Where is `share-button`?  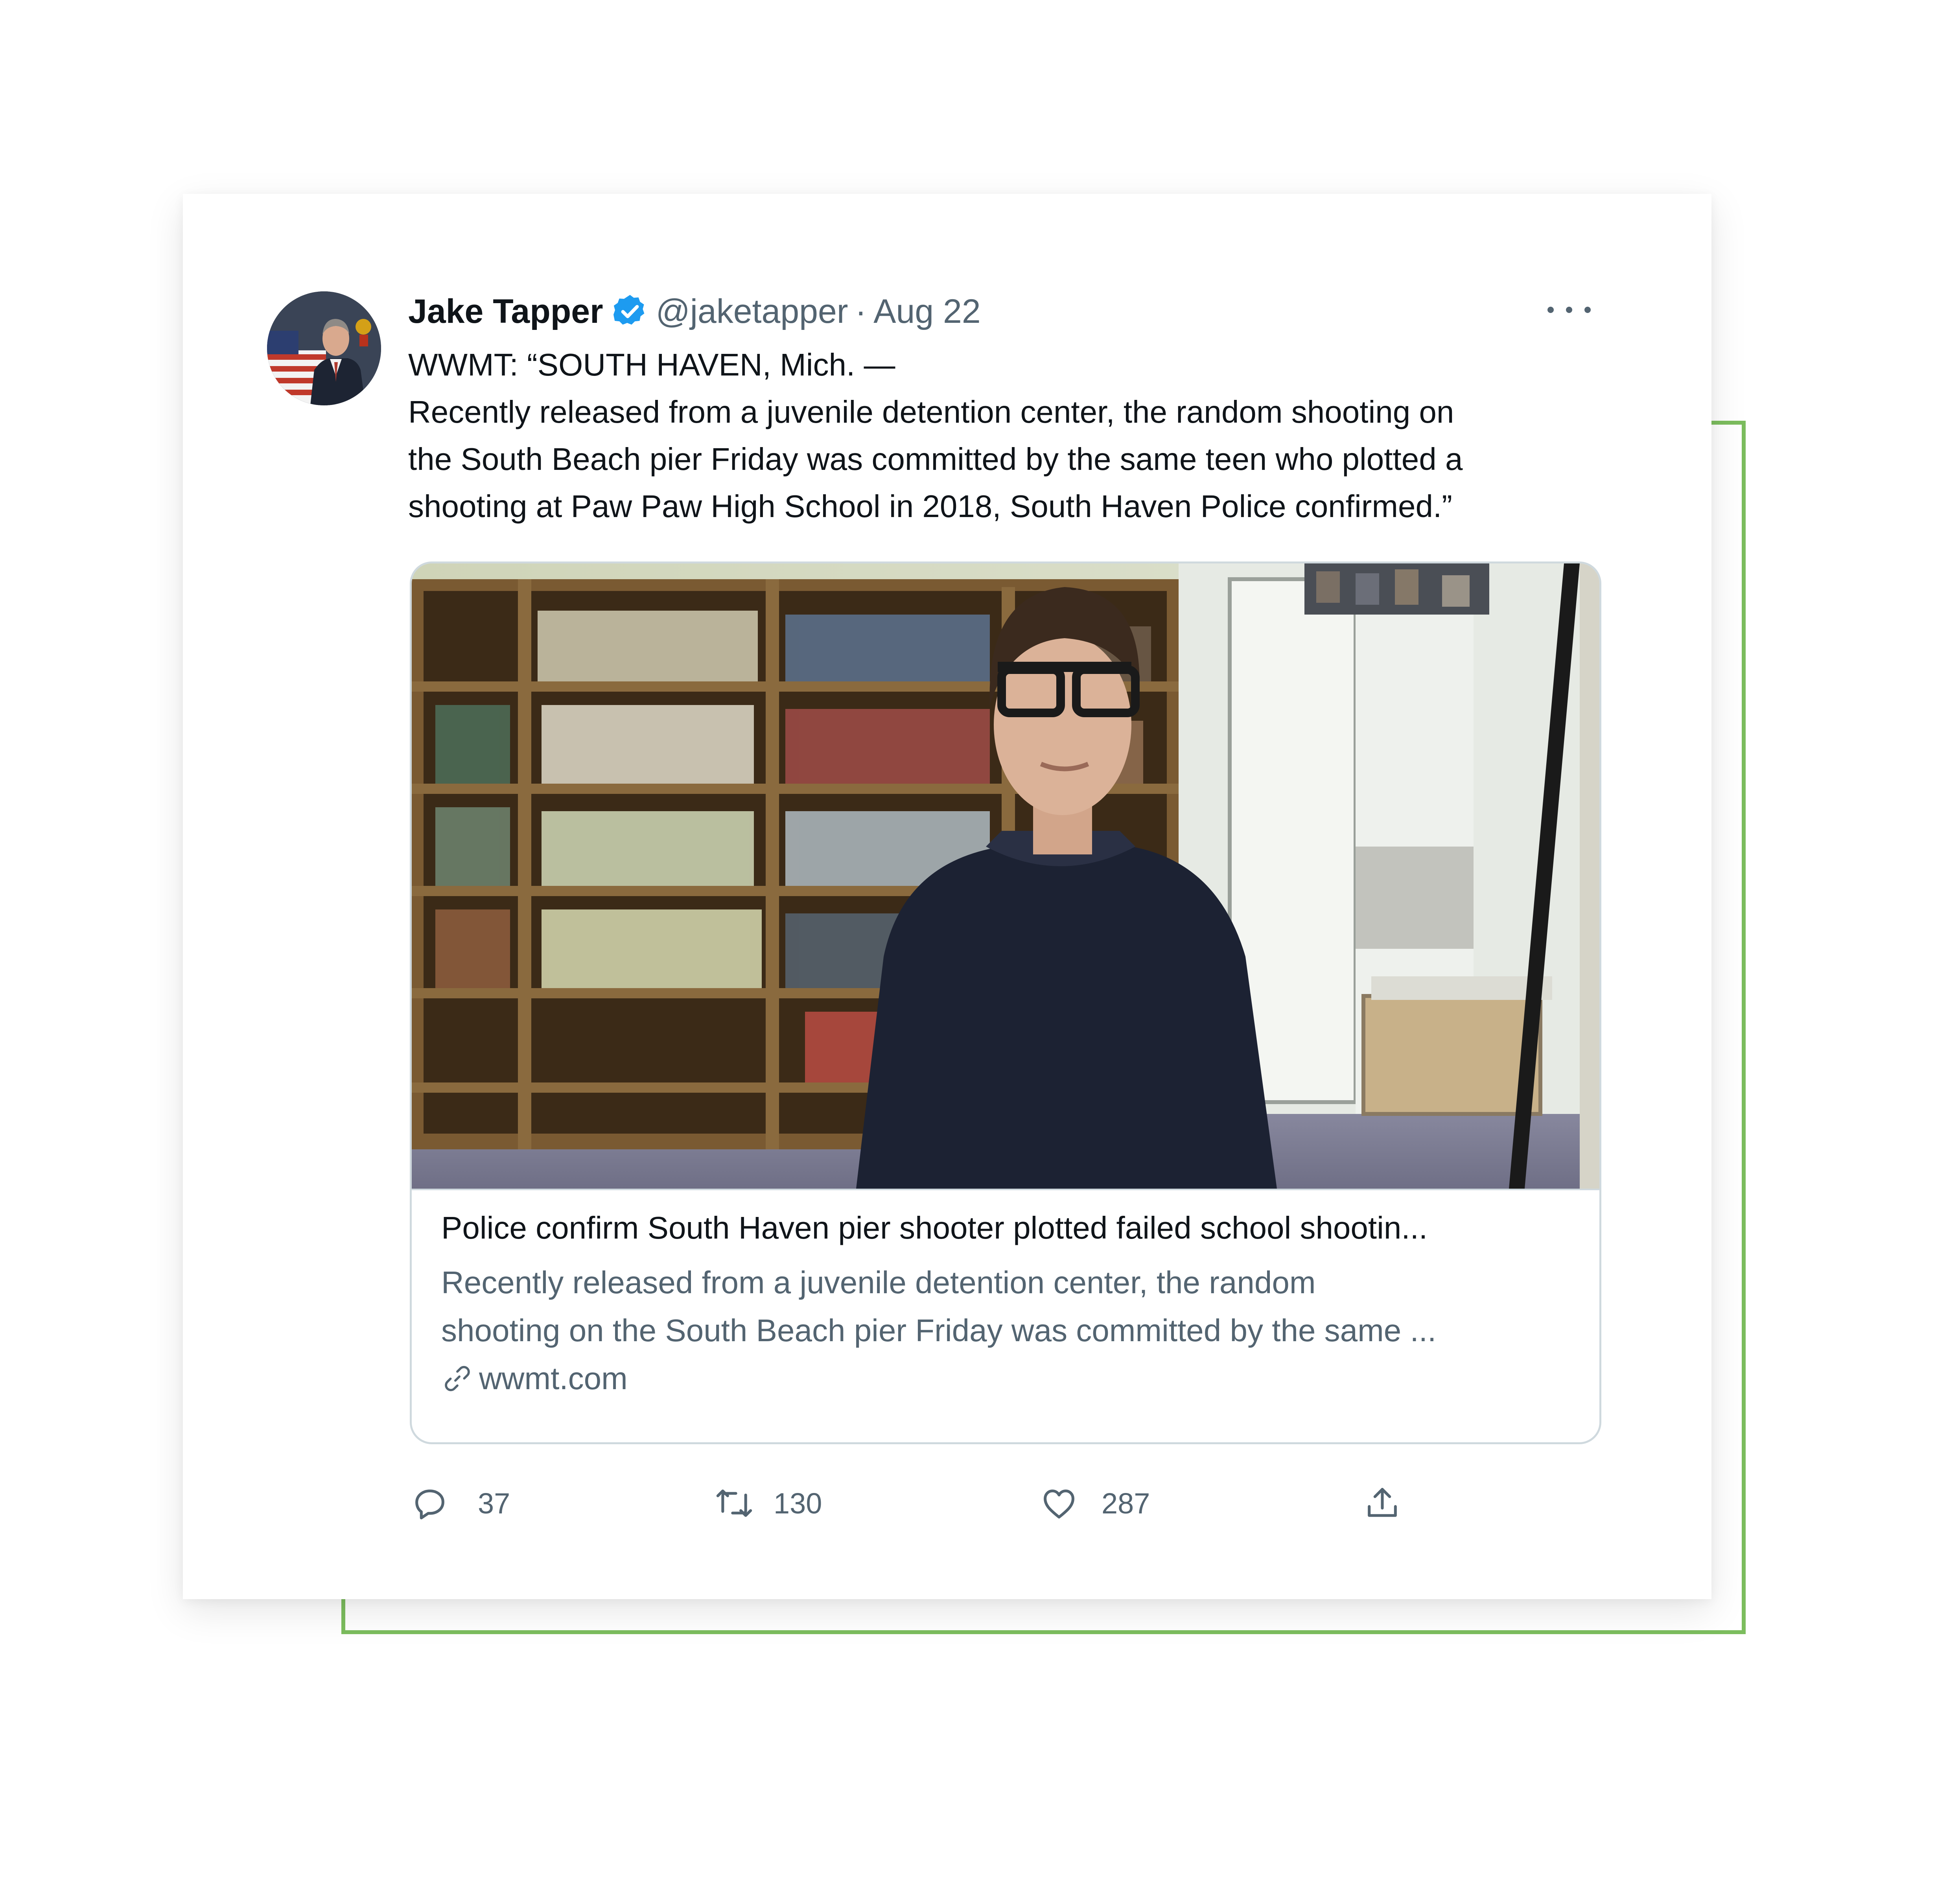
share-button is located at coordinates (1382, 1504).